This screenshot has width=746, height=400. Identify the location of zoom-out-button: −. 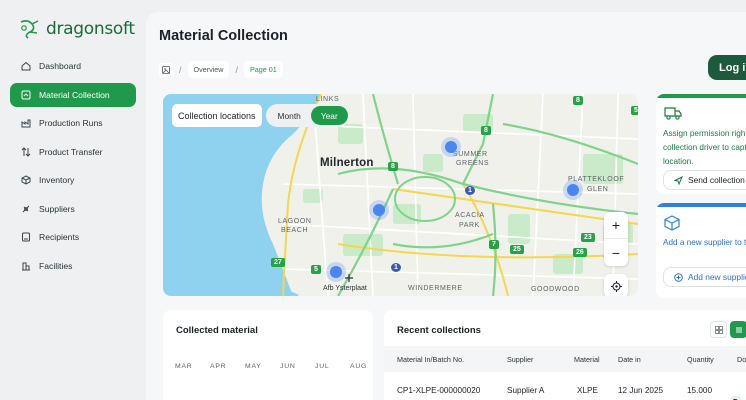
(616, 252).